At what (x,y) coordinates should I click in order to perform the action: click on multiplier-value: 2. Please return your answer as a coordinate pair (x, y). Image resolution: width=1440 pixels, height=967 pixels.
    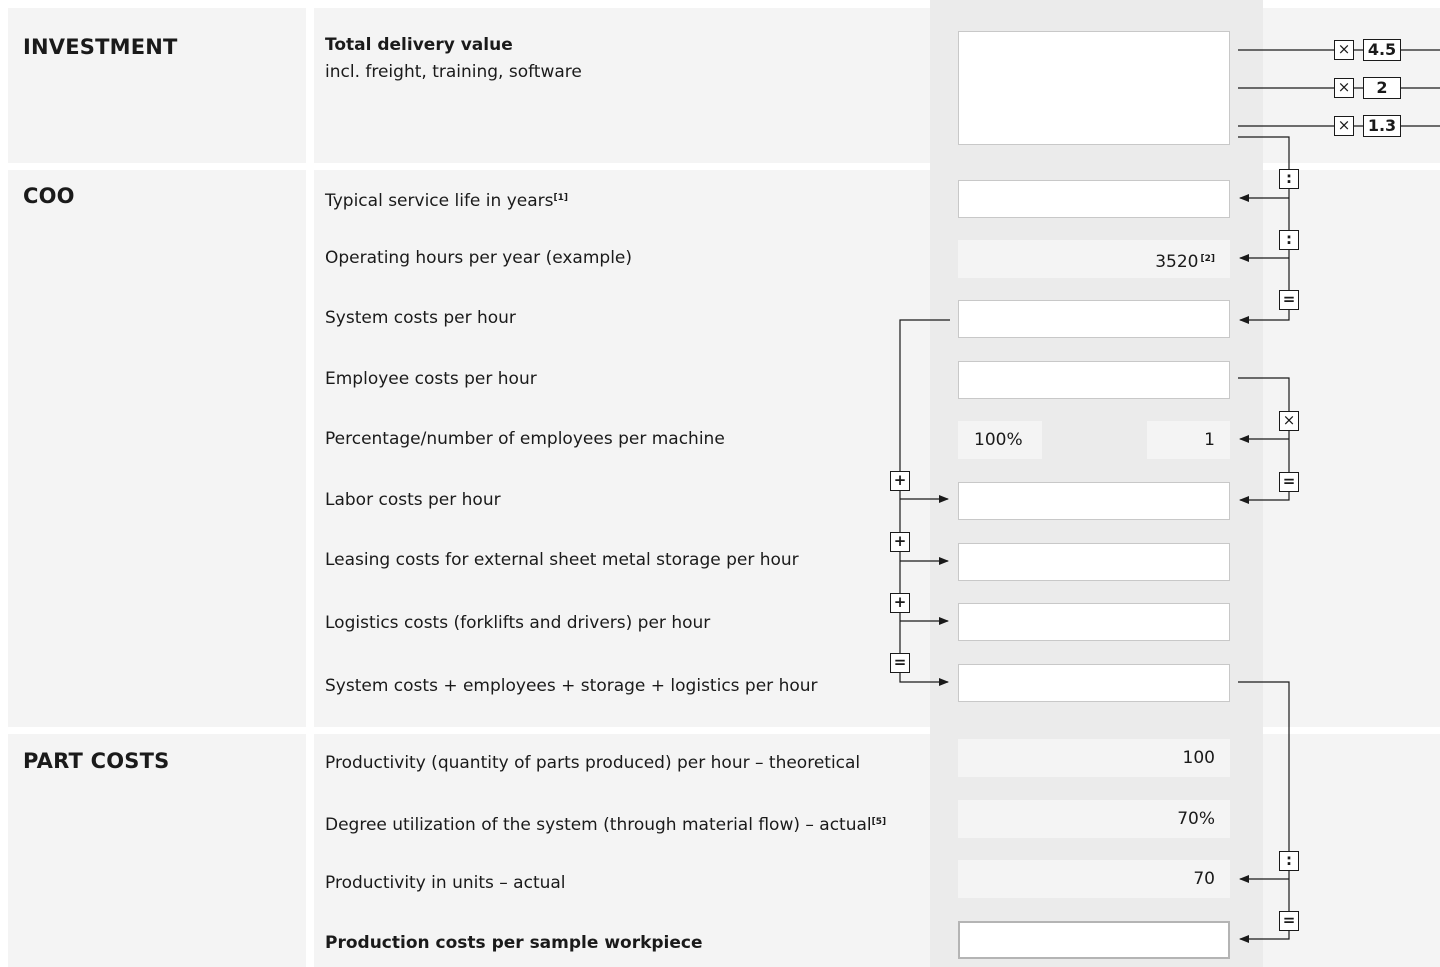
    Looking at the image, I should click on (1382, 88).